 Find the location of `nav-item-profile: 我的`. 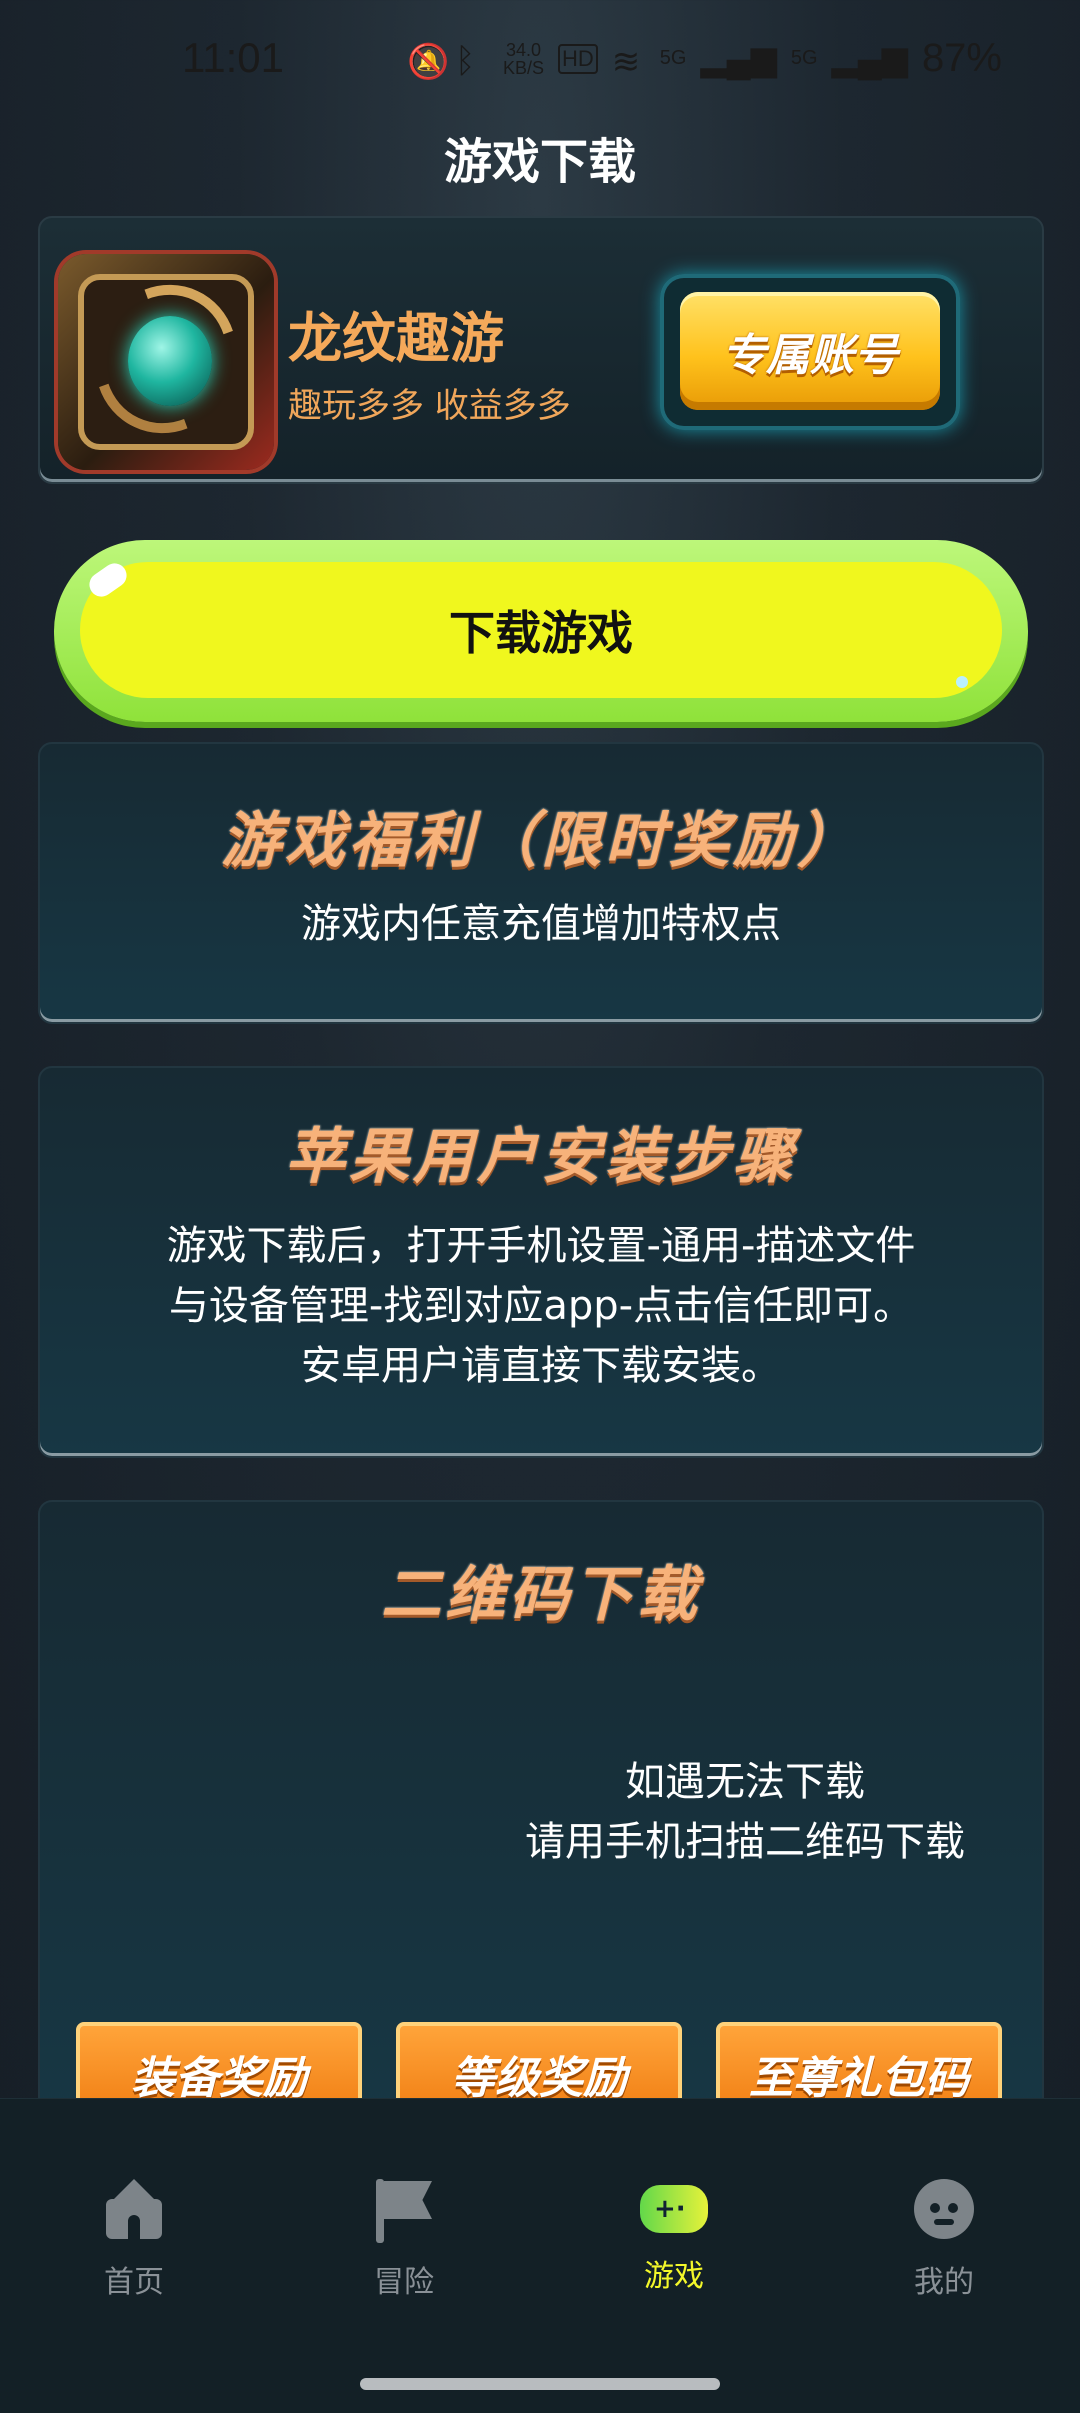

nav-item-profile: 我的 is located at coordinates (944, 2240).